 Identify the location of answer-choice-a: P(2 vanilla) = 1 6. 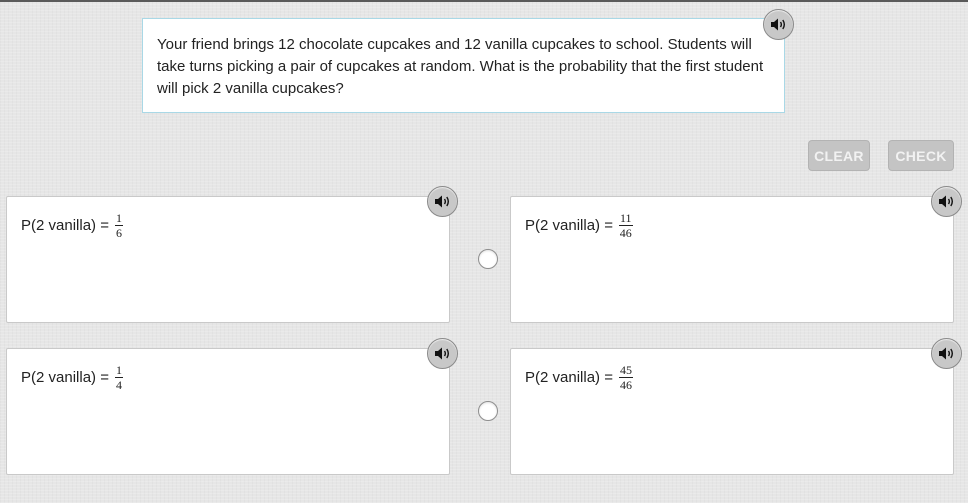
(228, 259).